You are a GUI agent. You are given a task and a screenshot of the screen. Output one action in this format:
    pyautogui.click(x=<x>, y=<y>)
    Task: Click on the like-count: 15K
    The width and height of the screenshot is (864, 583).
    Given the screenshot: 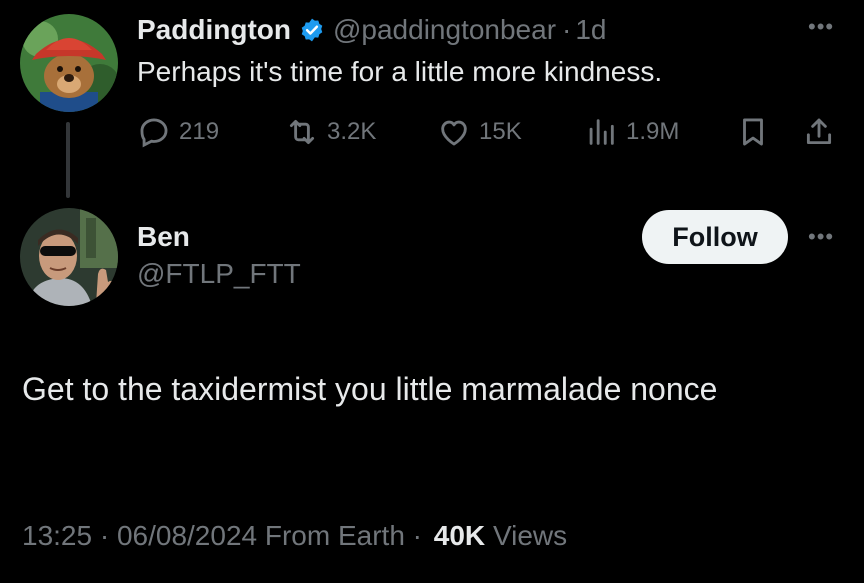 What is the action you would take?
    pyautogui.click(x=500, y=131)
    